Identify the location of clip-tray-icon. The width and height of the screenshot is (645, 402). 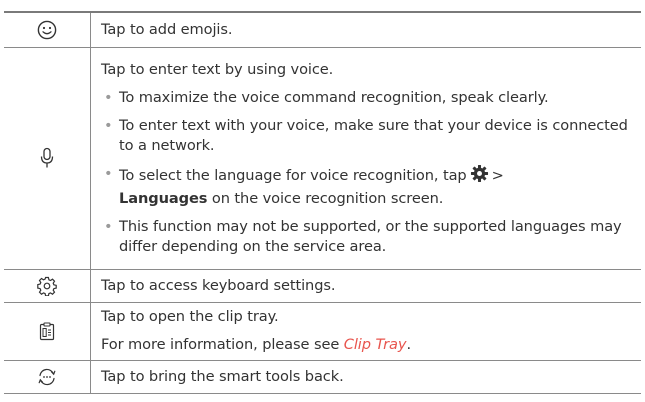
(47, 331).